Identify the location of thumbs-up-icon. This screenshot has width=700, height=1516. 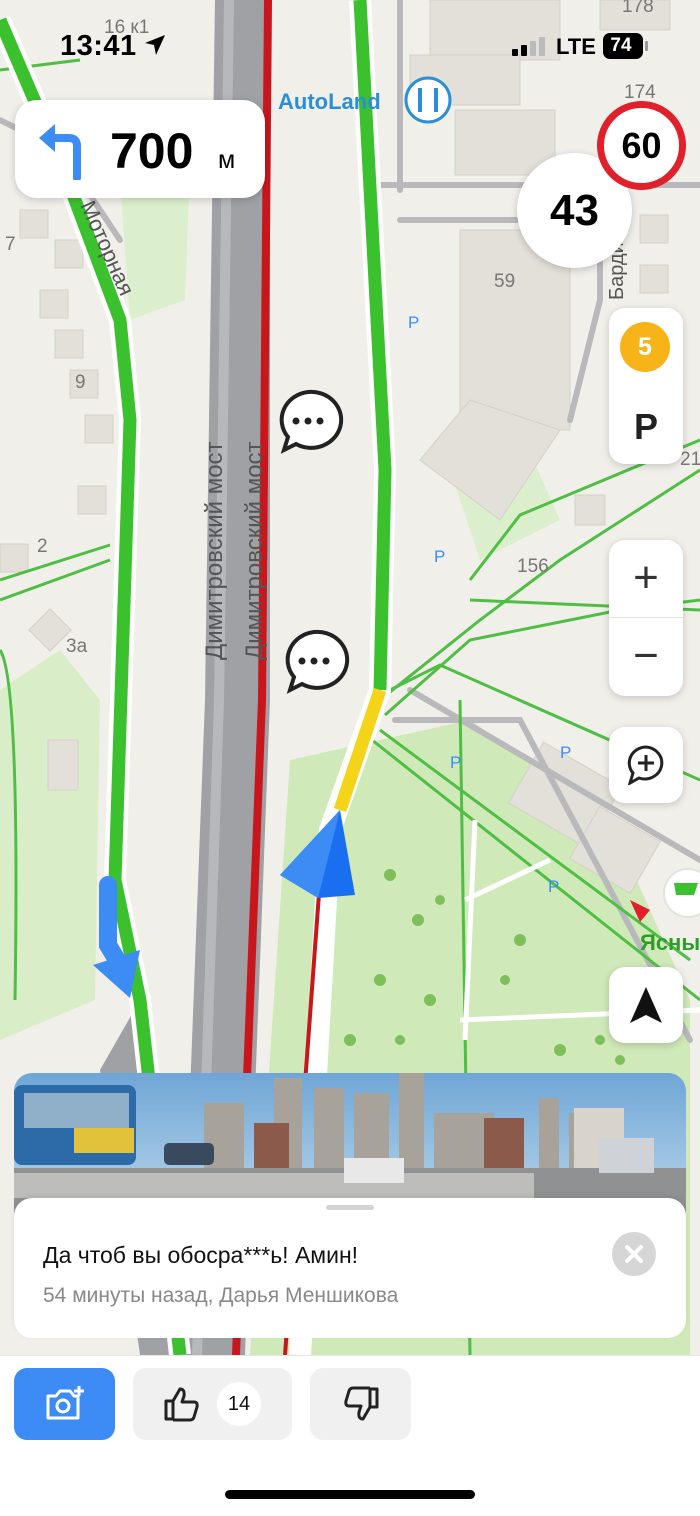
(181, 1404).